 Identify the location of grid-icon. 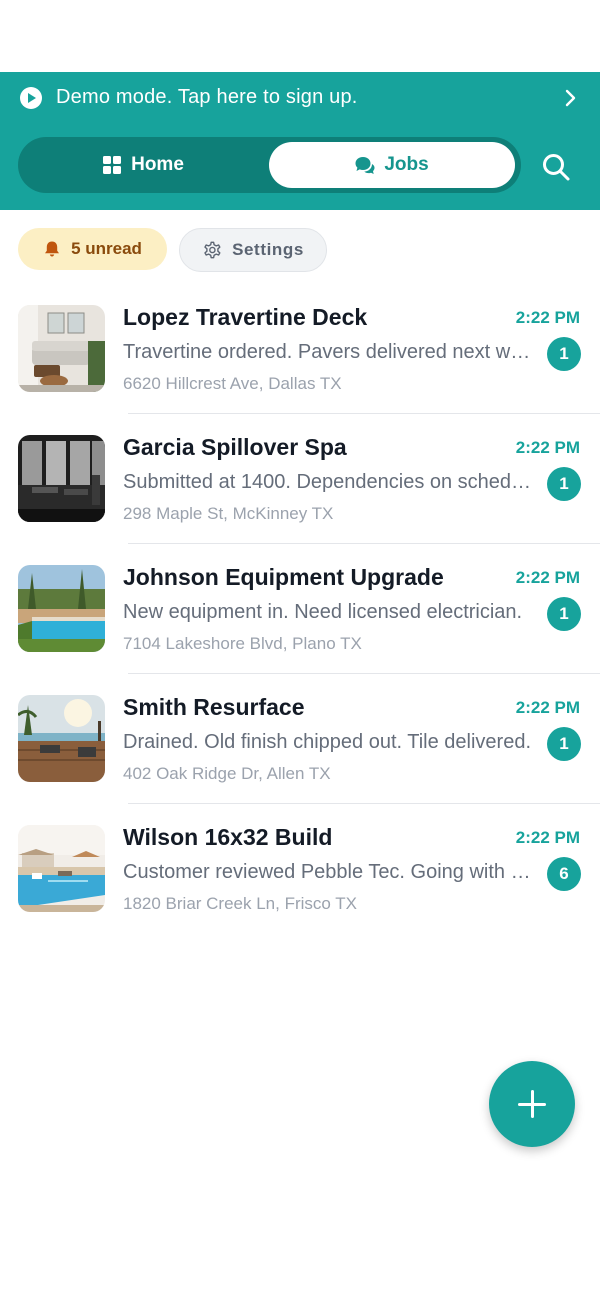
(112, 165).